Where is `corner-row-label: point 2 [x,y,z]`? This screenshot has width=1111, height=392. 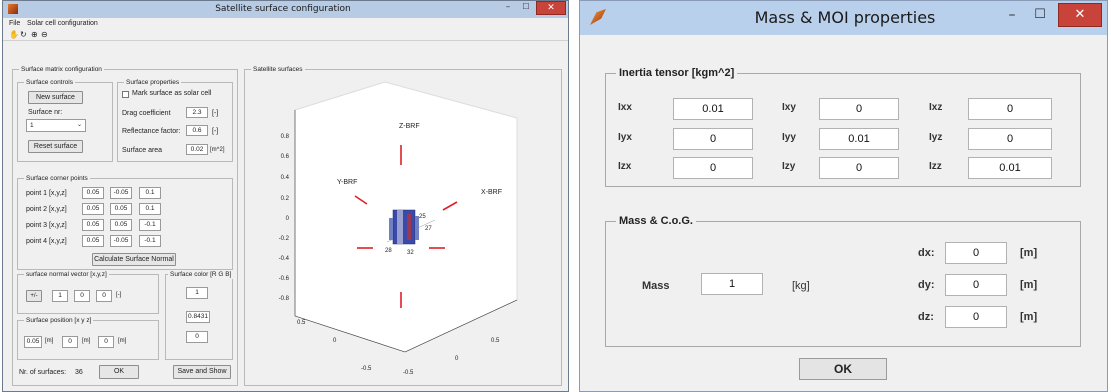
corner-row-label: point 2 [x,y,z] is located at coordinates (46, 209).